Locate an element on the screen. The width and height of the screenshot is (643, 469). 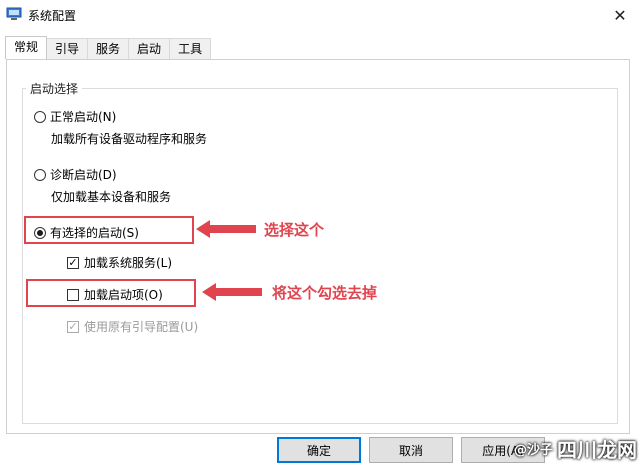
normal-startup-radio: 正常启动(N) is located at coordinates (75, 116).